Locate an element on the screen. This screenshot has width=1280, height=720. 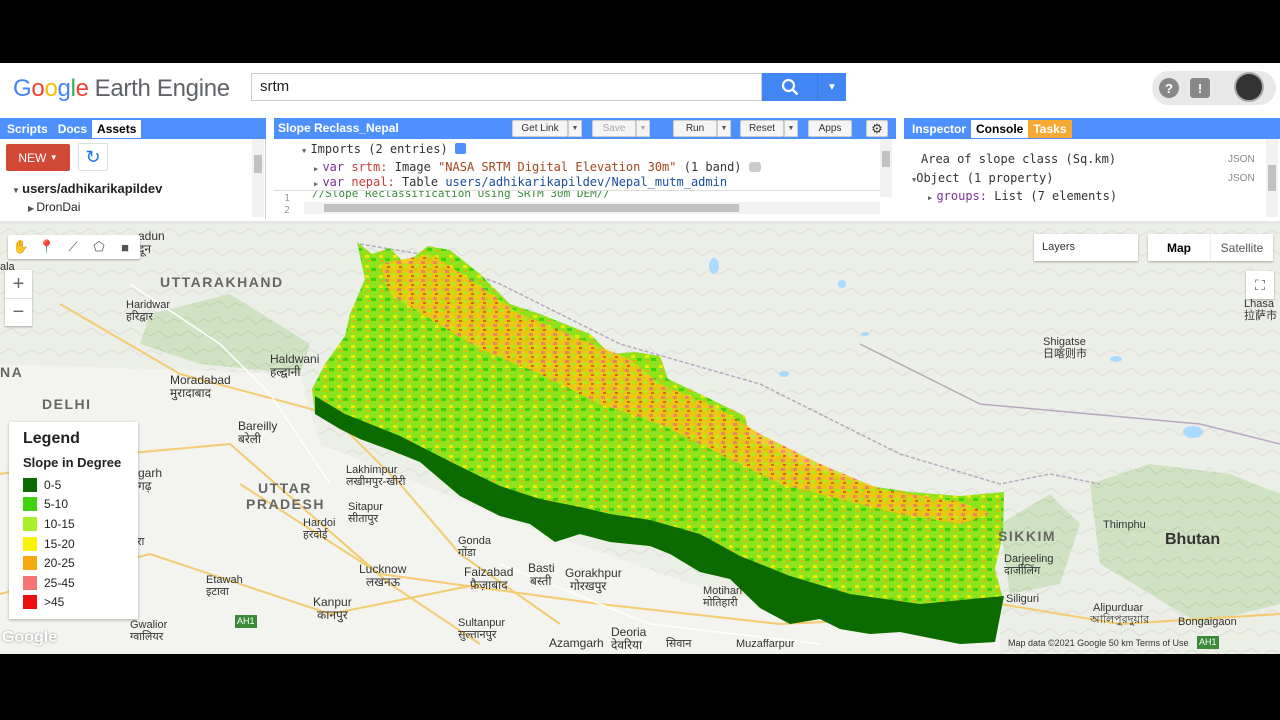
imports-doc-icon is located at coordinates (460, 148).